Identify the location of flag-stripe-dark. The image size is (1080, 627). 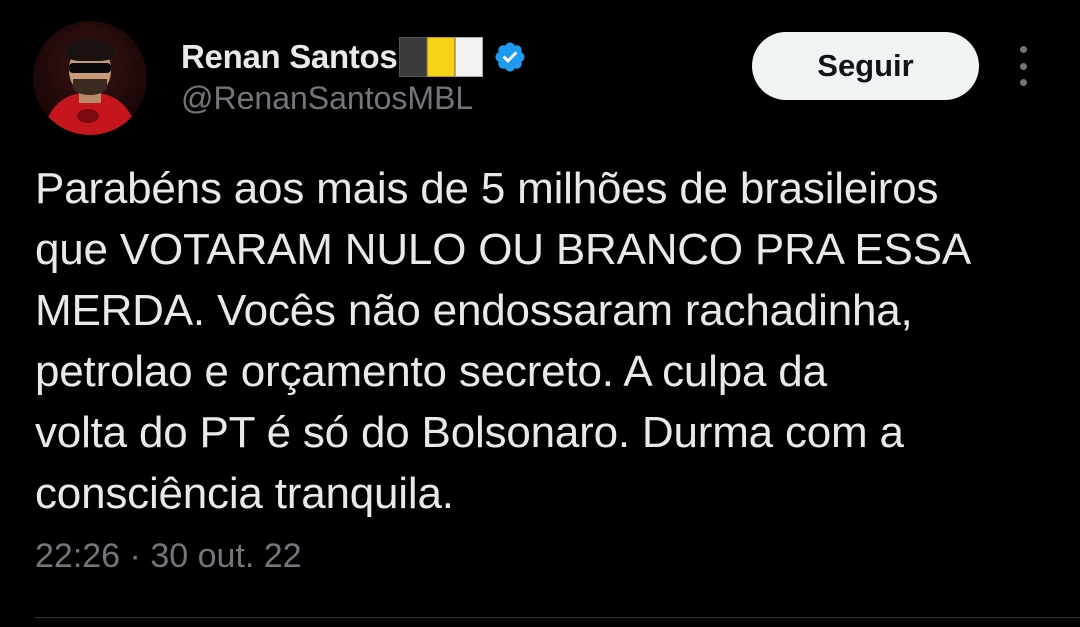
(413, 57).